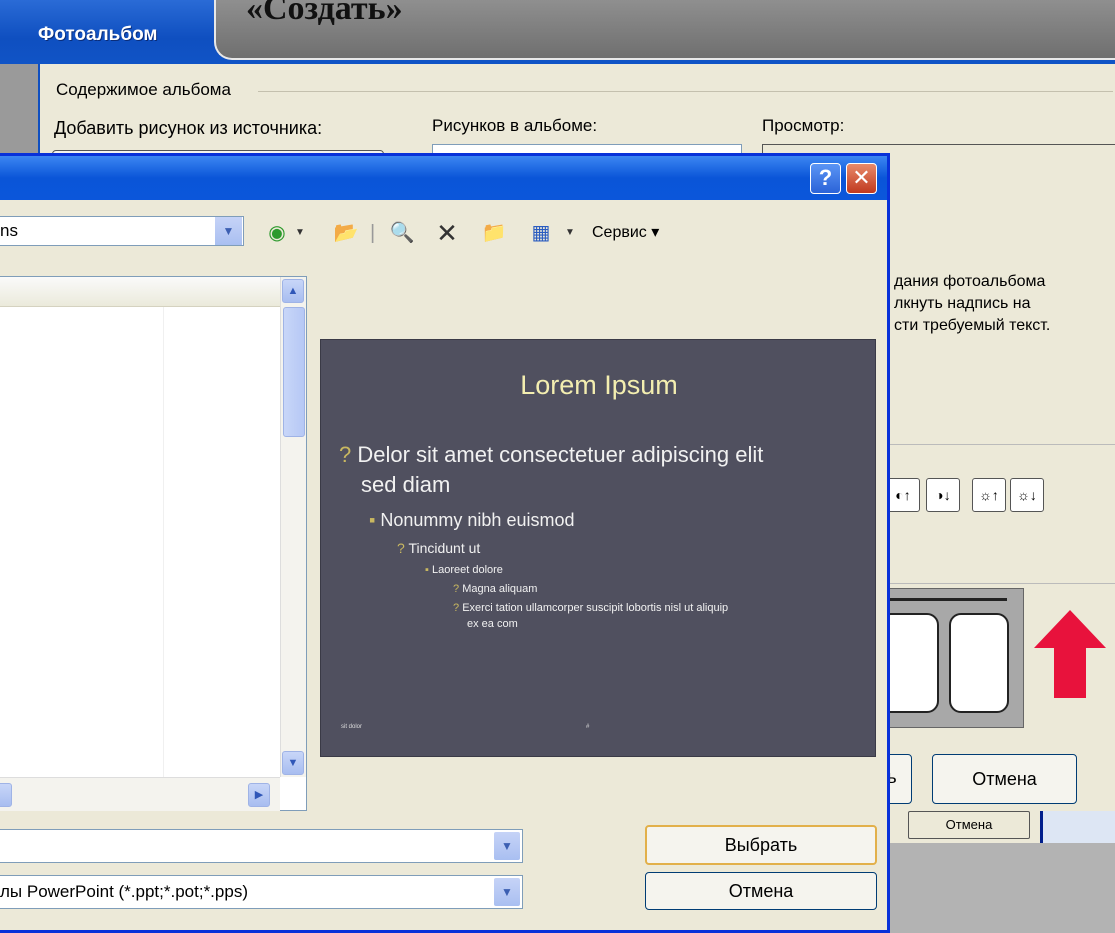 This screenshot has width=1115, height=933. Describe the element at coordinates (515, 125) in the screenshot. I see `pictures-in-album-label: Рисунков в альбоме:` at that location.